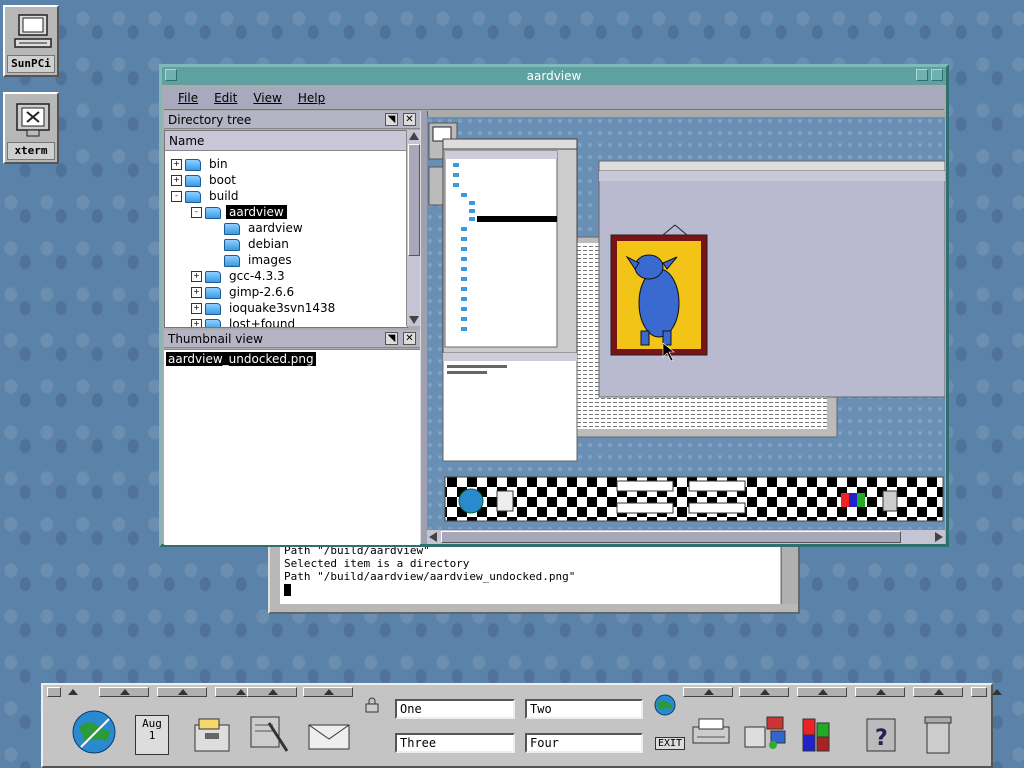 Image resolution: width=1024 pixels, height=768 pixels. What do you see at coordinates (433, 537) in the screenshot?
I see `scroll-left-icon` at bounding box center [433, 537].